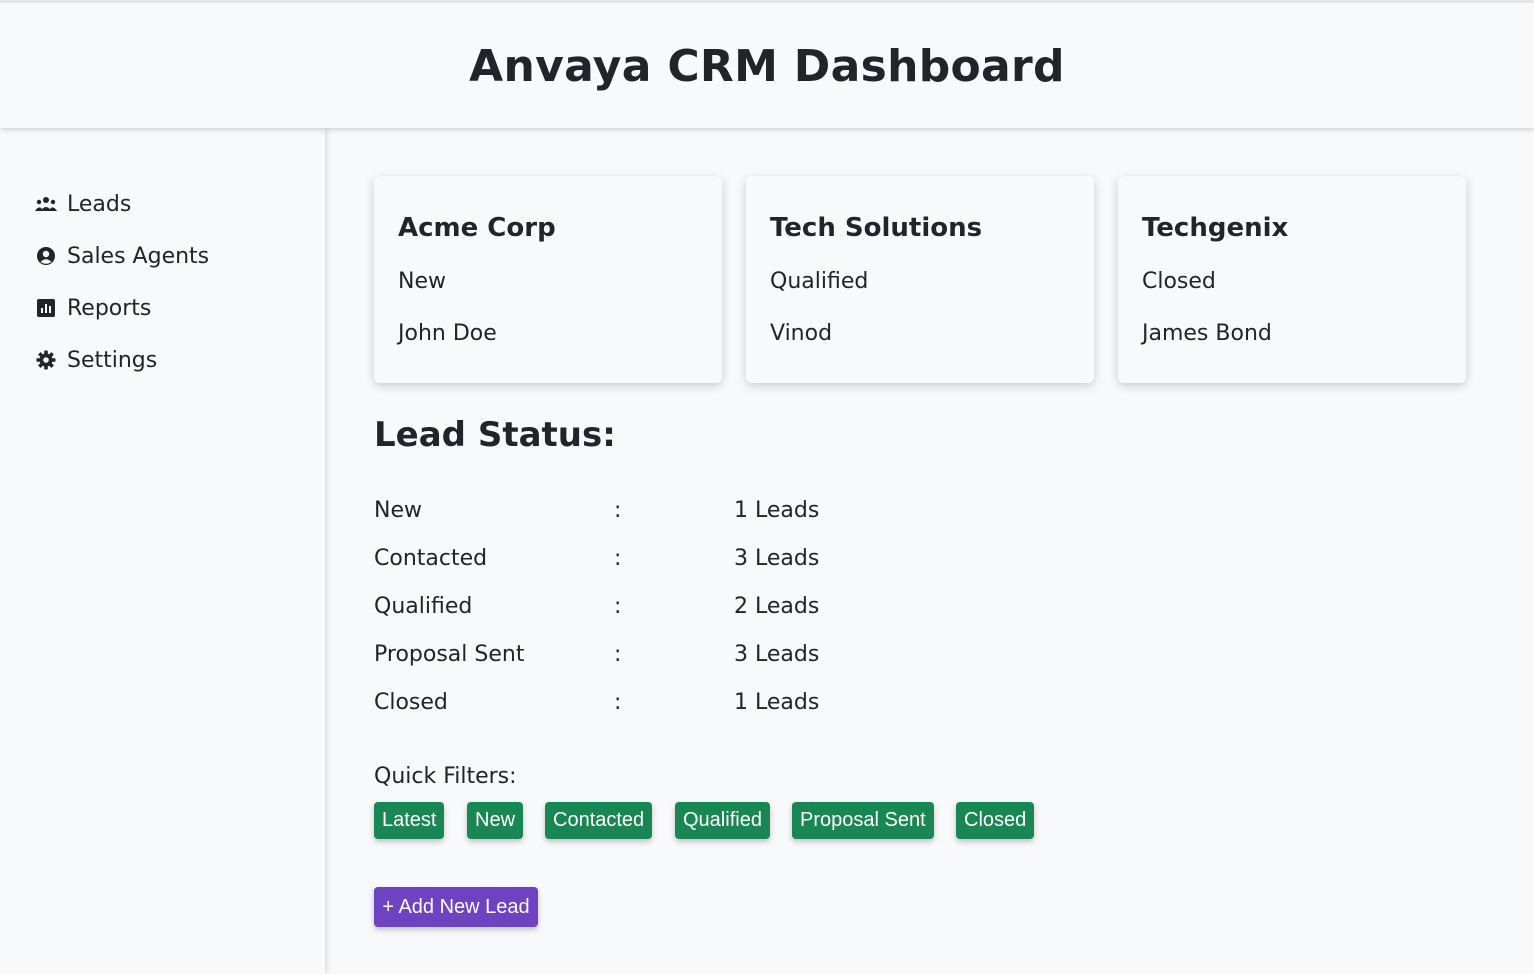 The height and width of the screenshot is (974, 1534). I want to click on sidebar-item-leads: Leads, so click(82, 204).